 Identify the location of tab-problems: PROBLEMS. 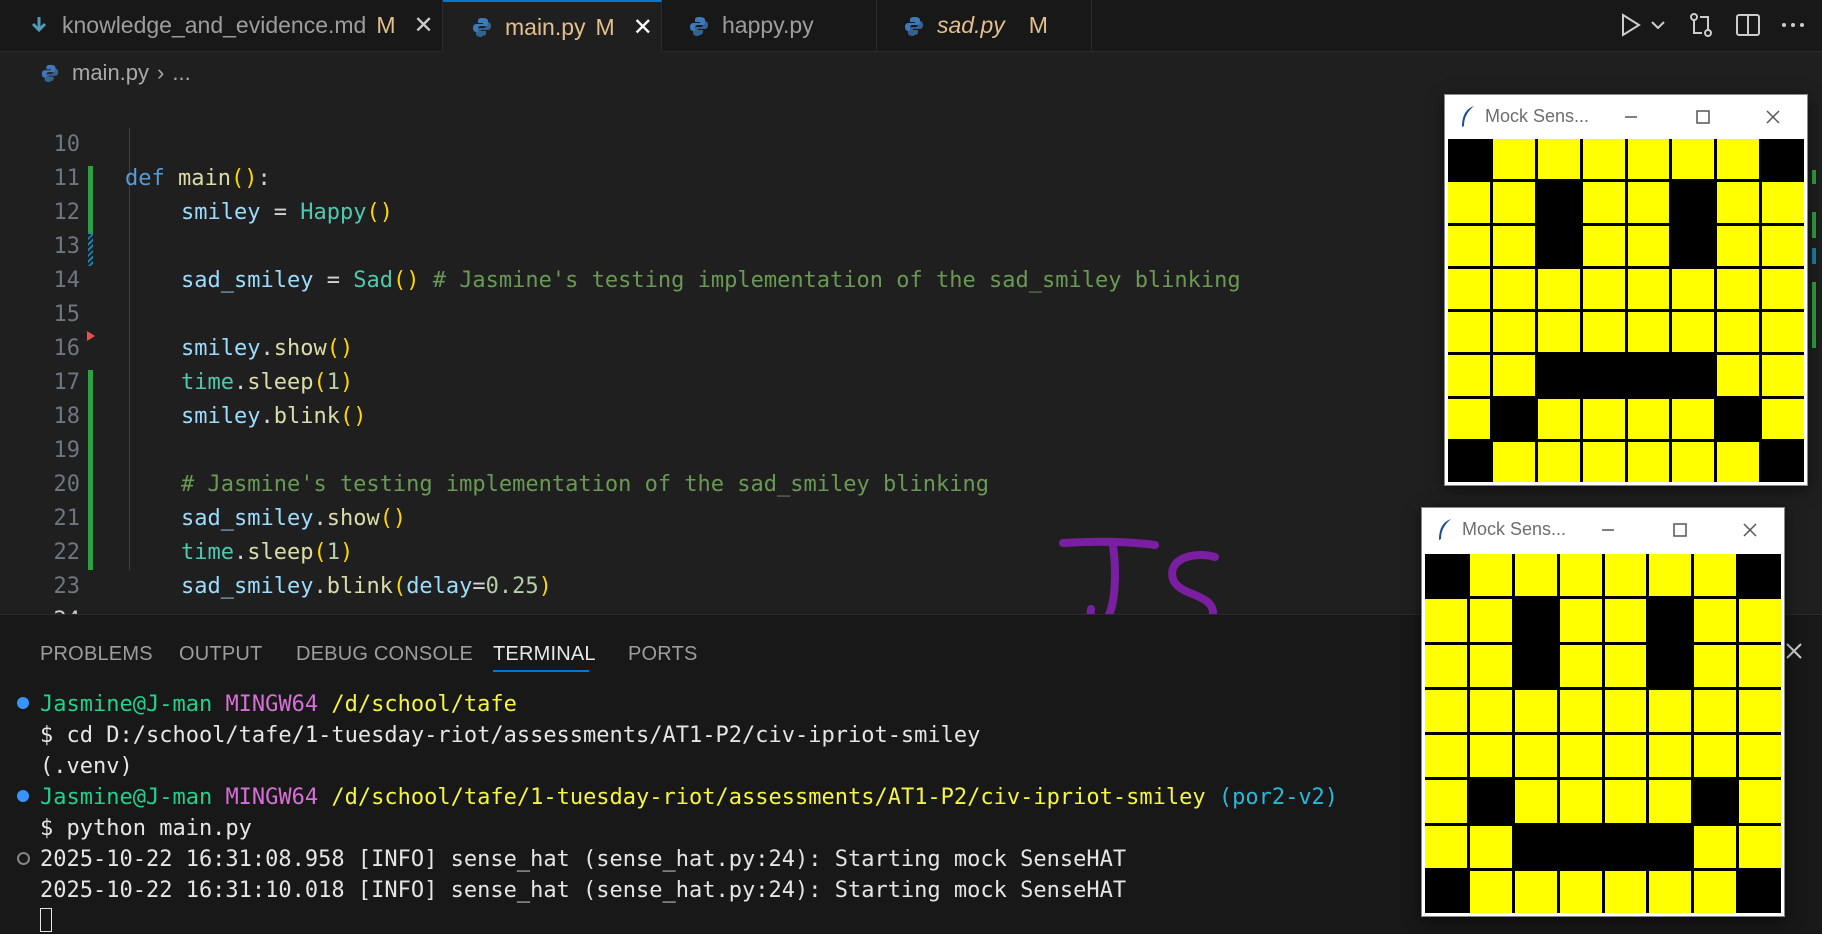
(96, 654).